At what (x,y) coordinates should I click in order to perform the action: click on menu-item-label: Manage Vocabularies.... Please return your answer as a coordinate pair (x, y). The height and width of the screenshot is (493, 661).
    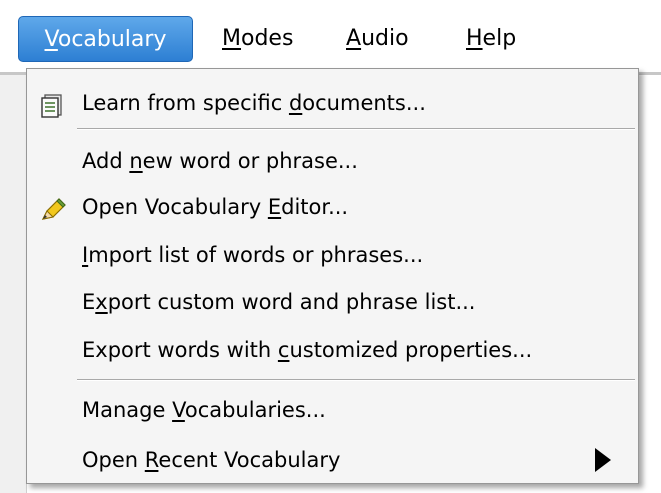
    Looking at the image, I should click on (204, 410).